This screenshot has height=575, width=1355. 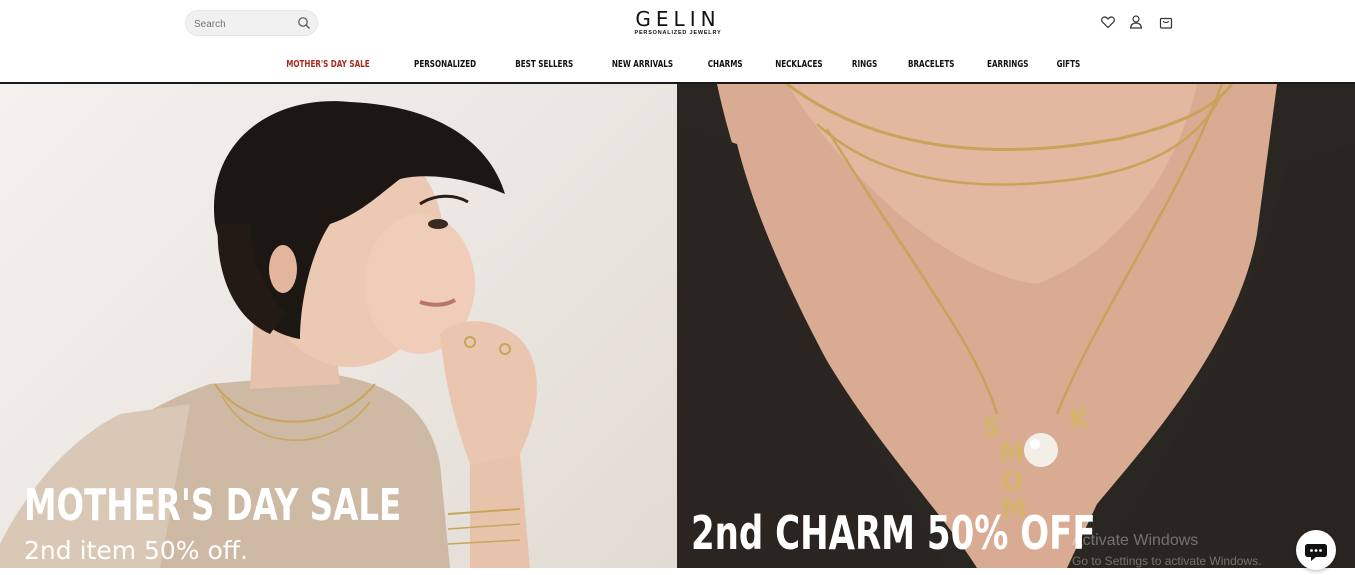 I want to click on logo: GELIN PERSONALIZED JEWELRY, so click(x=678, y=22).